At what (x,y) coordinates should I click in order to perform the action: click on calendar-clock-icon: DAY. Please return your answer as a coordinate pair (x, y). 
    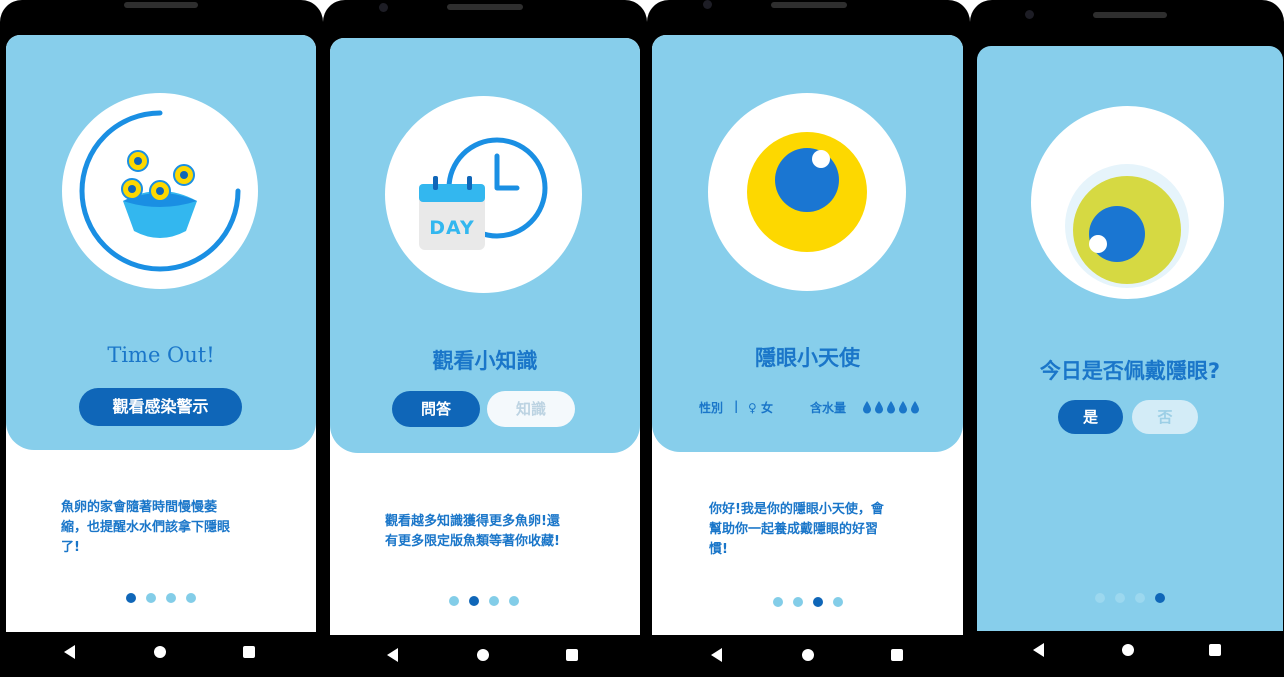
    Looking at the image, I should click on (483, 193).